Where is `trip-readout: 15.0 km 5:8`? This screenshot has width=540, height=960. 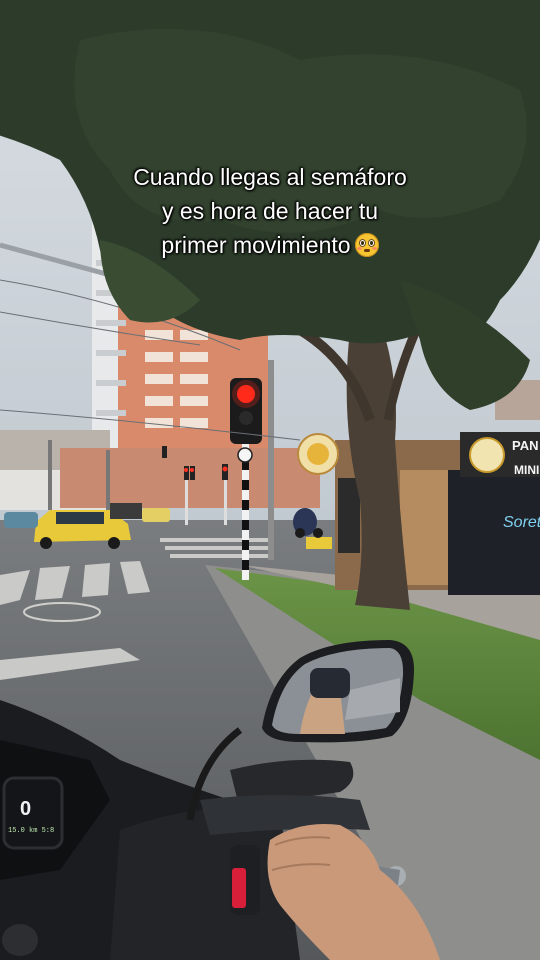
trip-readout: 15.0 km 5:8 is located at coordinates (31, 831).